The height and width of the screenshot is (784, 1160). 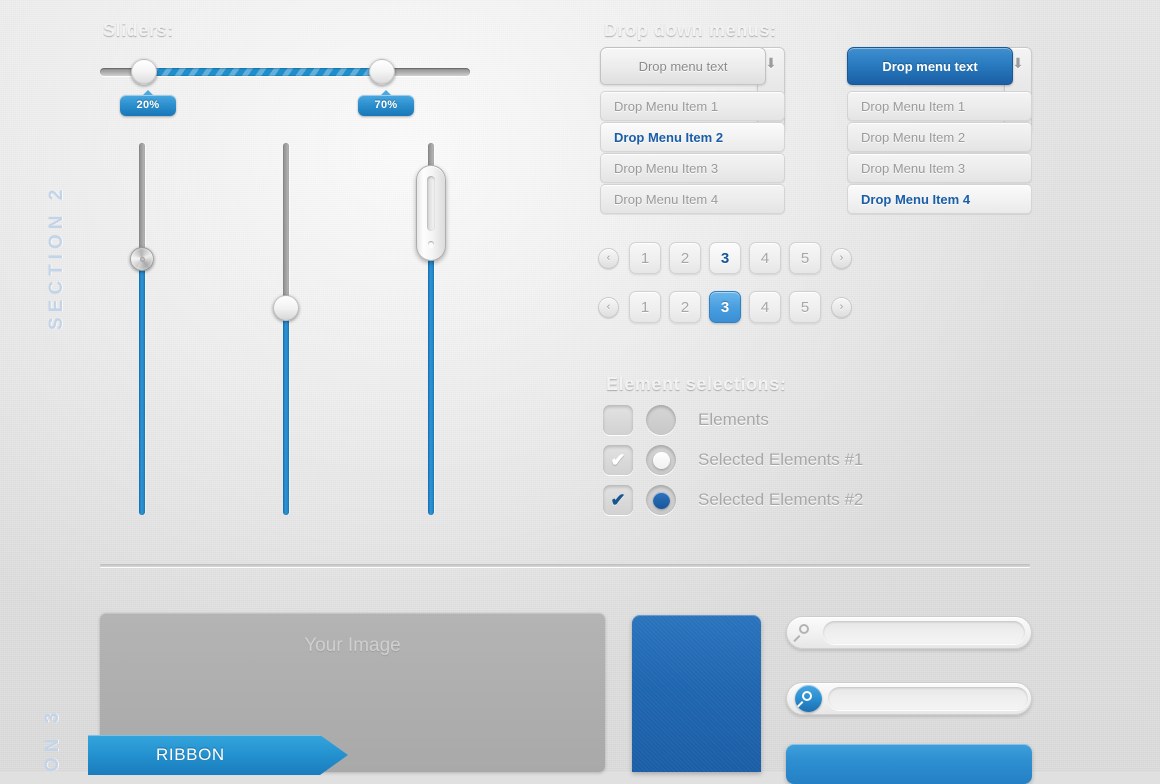 I want to click on selection-row: Elements, so click(x=686, y=420).